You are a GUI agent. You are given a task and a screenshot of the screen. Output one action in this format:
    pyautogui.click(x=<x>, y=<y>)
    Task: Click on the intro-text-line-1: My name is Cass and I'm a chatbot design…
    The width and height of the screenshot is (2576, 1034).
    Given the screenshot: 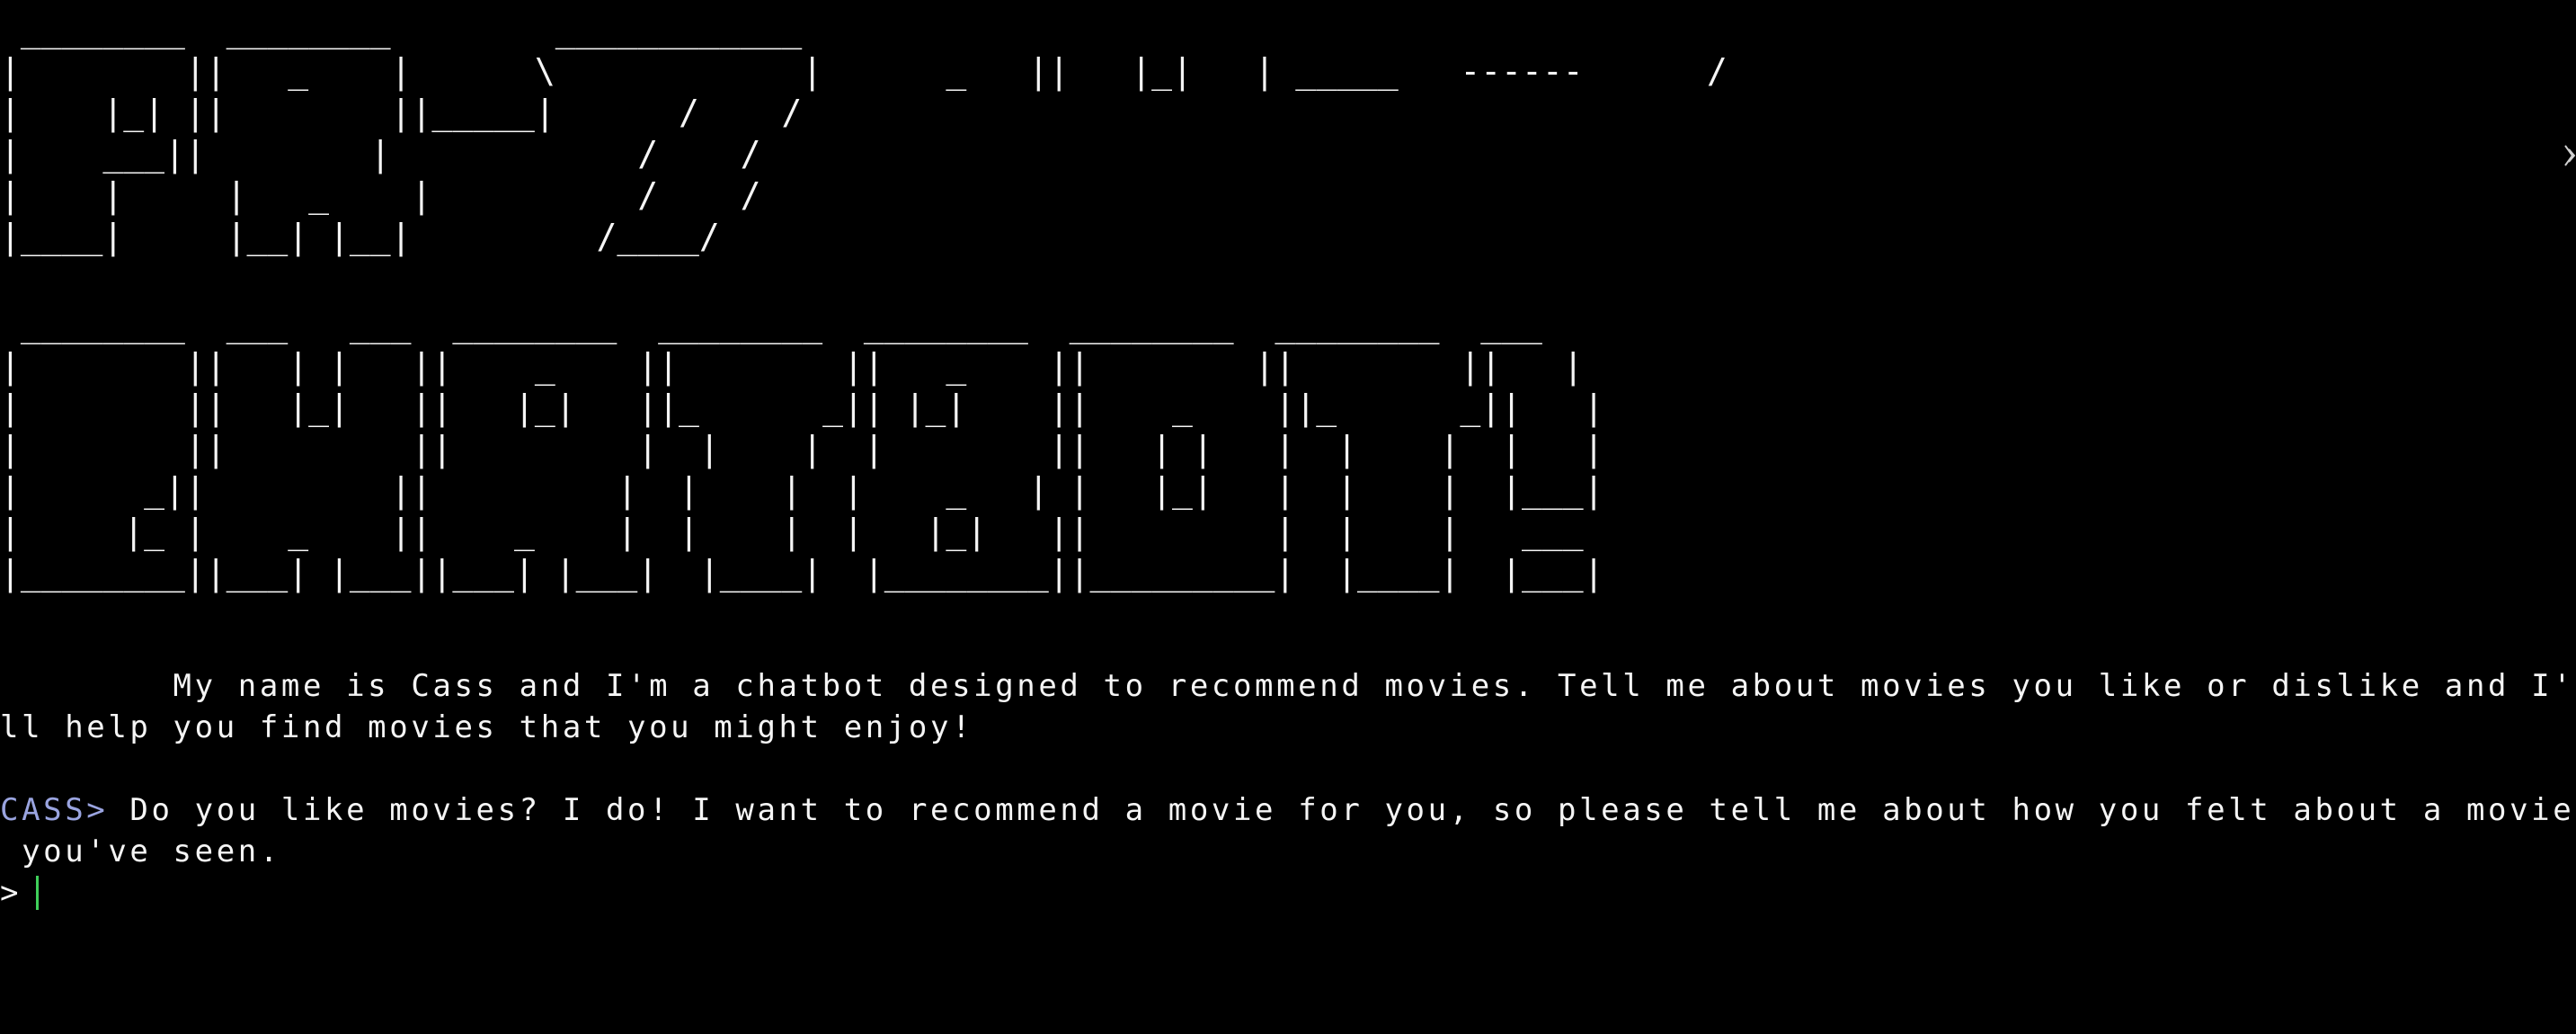 What is the action you would take?
    pyautogui.click(x=1287, y=686)
    